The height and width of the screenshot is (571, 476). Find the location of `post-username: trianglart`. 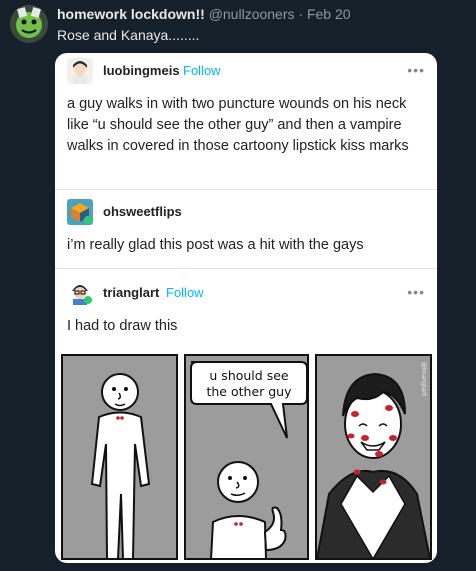

post-username: trianglart is located at coordinates (131, 292).